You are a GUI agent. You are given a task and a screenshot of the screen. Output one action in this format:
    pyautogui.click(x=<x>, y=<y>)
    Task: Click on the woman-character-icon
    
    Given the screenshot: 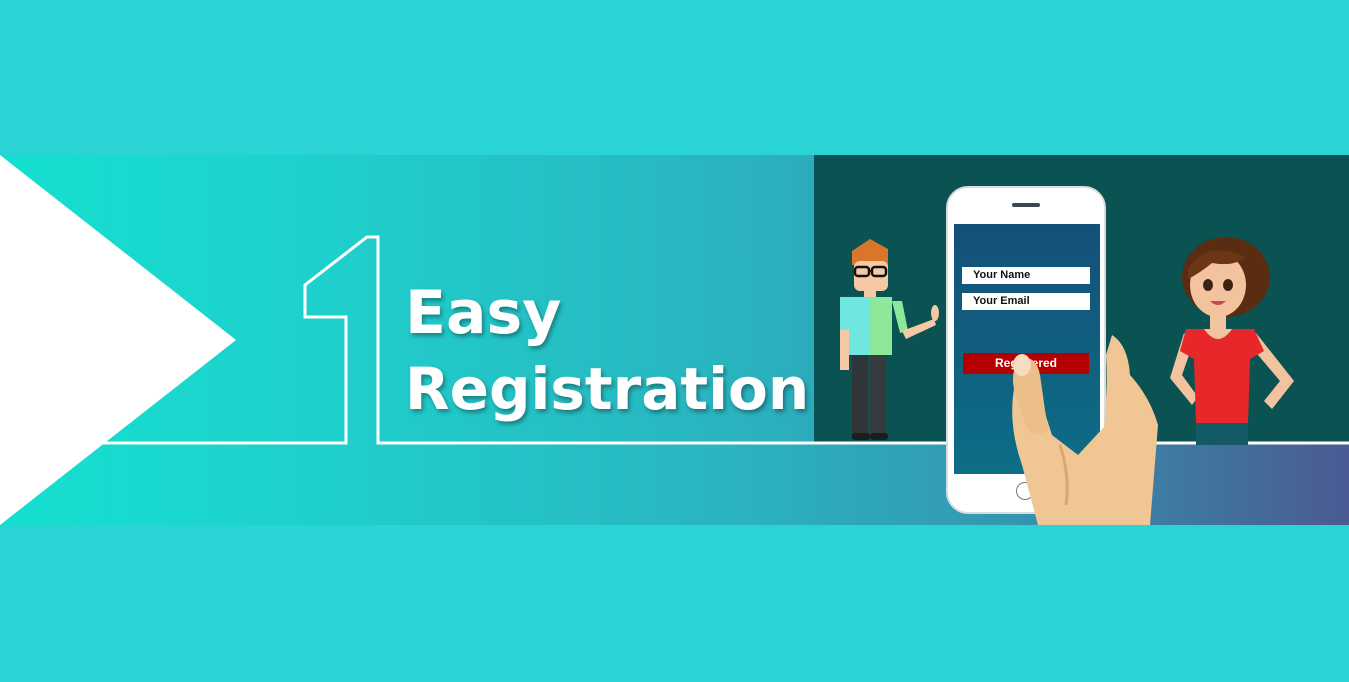 What is the action you would take?
    pyautogui.click(x=1232, y=341)
    